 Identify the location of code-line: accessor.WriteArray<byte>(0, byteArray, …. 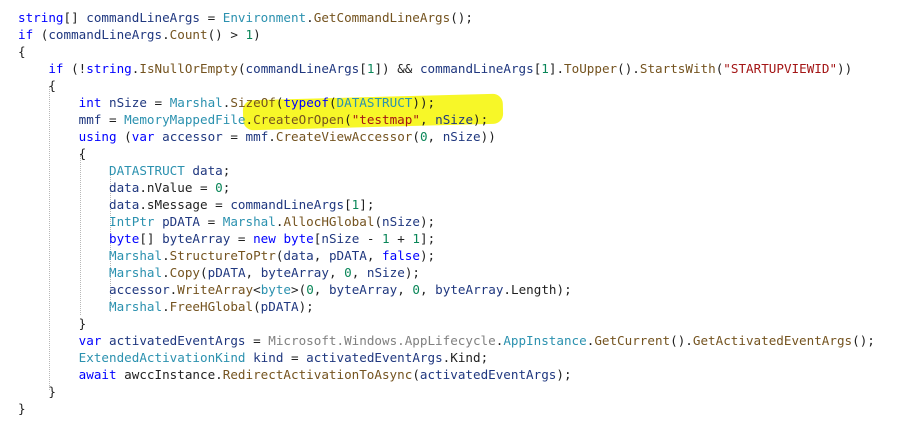
(446, 289).